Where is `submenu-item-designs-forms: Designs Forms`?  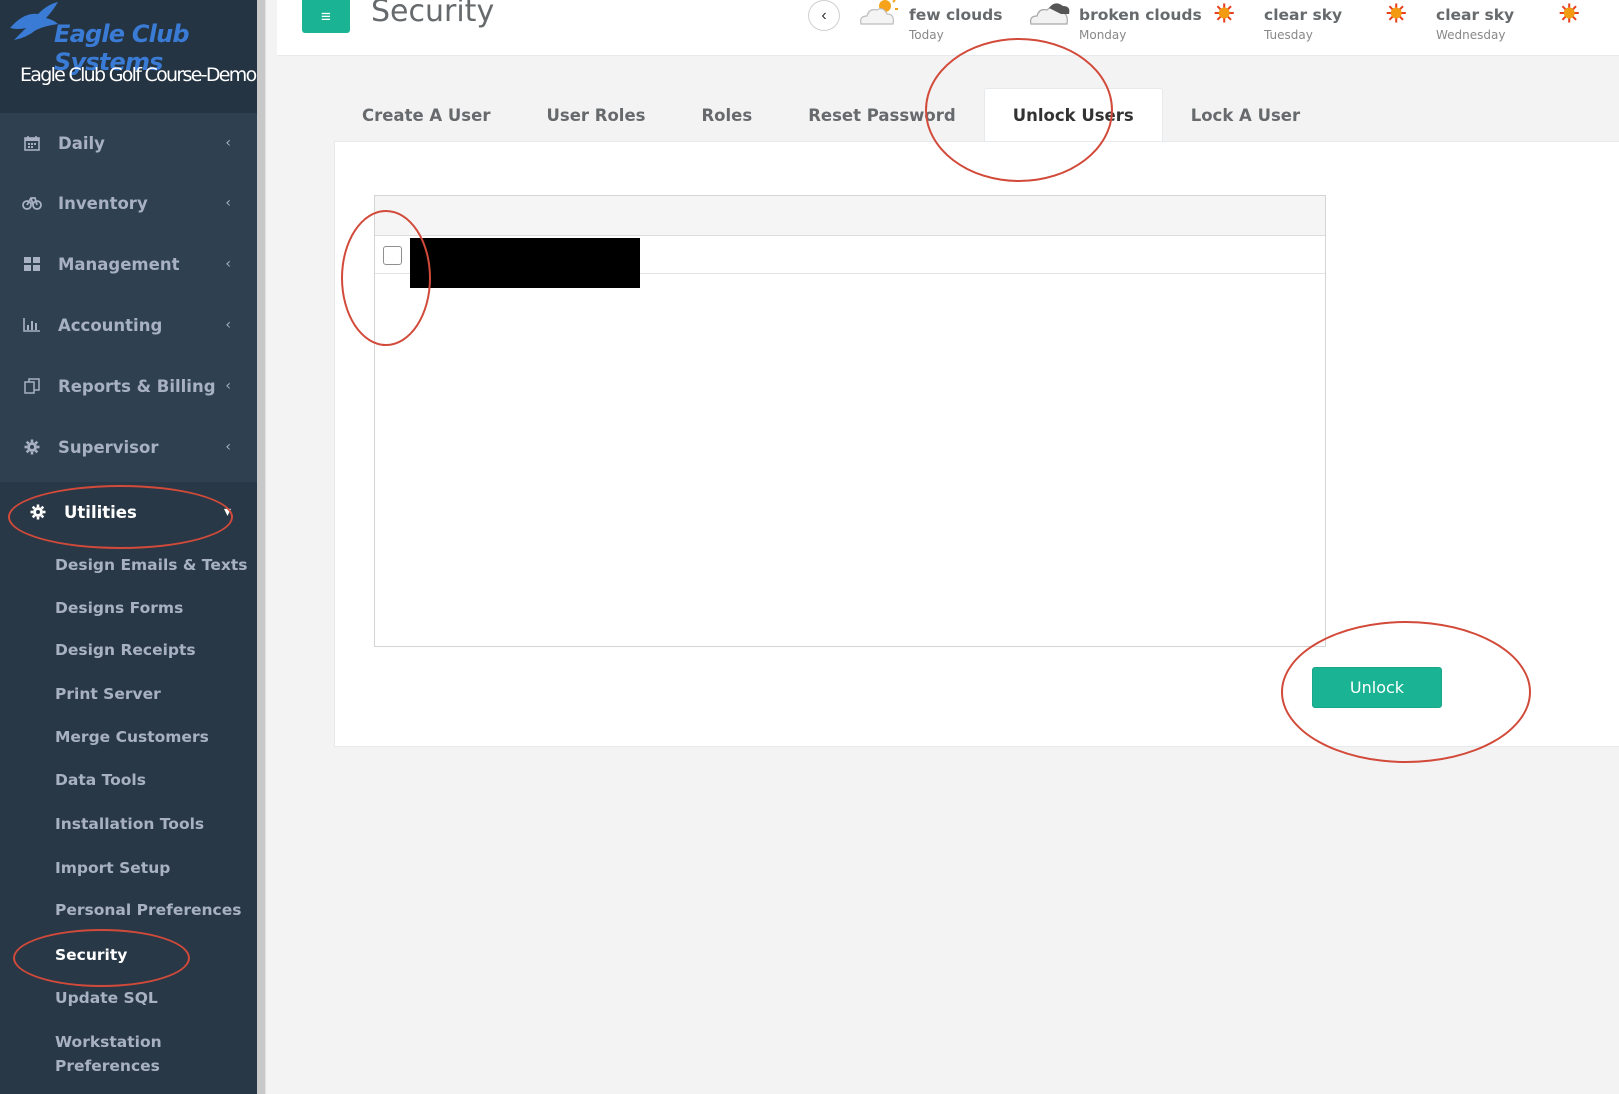 submenu-item-designs-forms: Designs Forms is located at coordinates (152, 608).